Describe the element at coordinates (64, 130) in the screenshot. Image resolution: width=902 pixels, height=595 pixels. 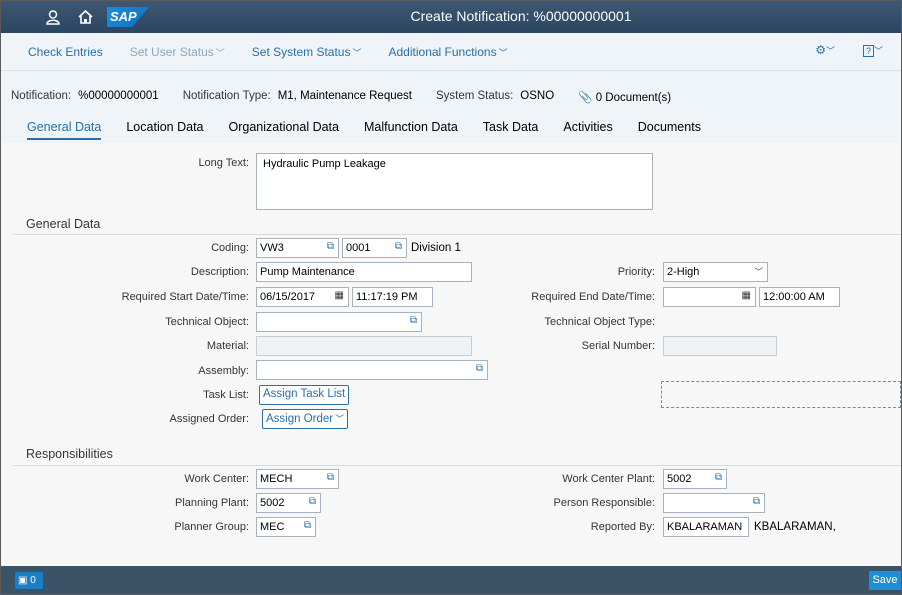
I see `tab-general-data: General Data` at that location.